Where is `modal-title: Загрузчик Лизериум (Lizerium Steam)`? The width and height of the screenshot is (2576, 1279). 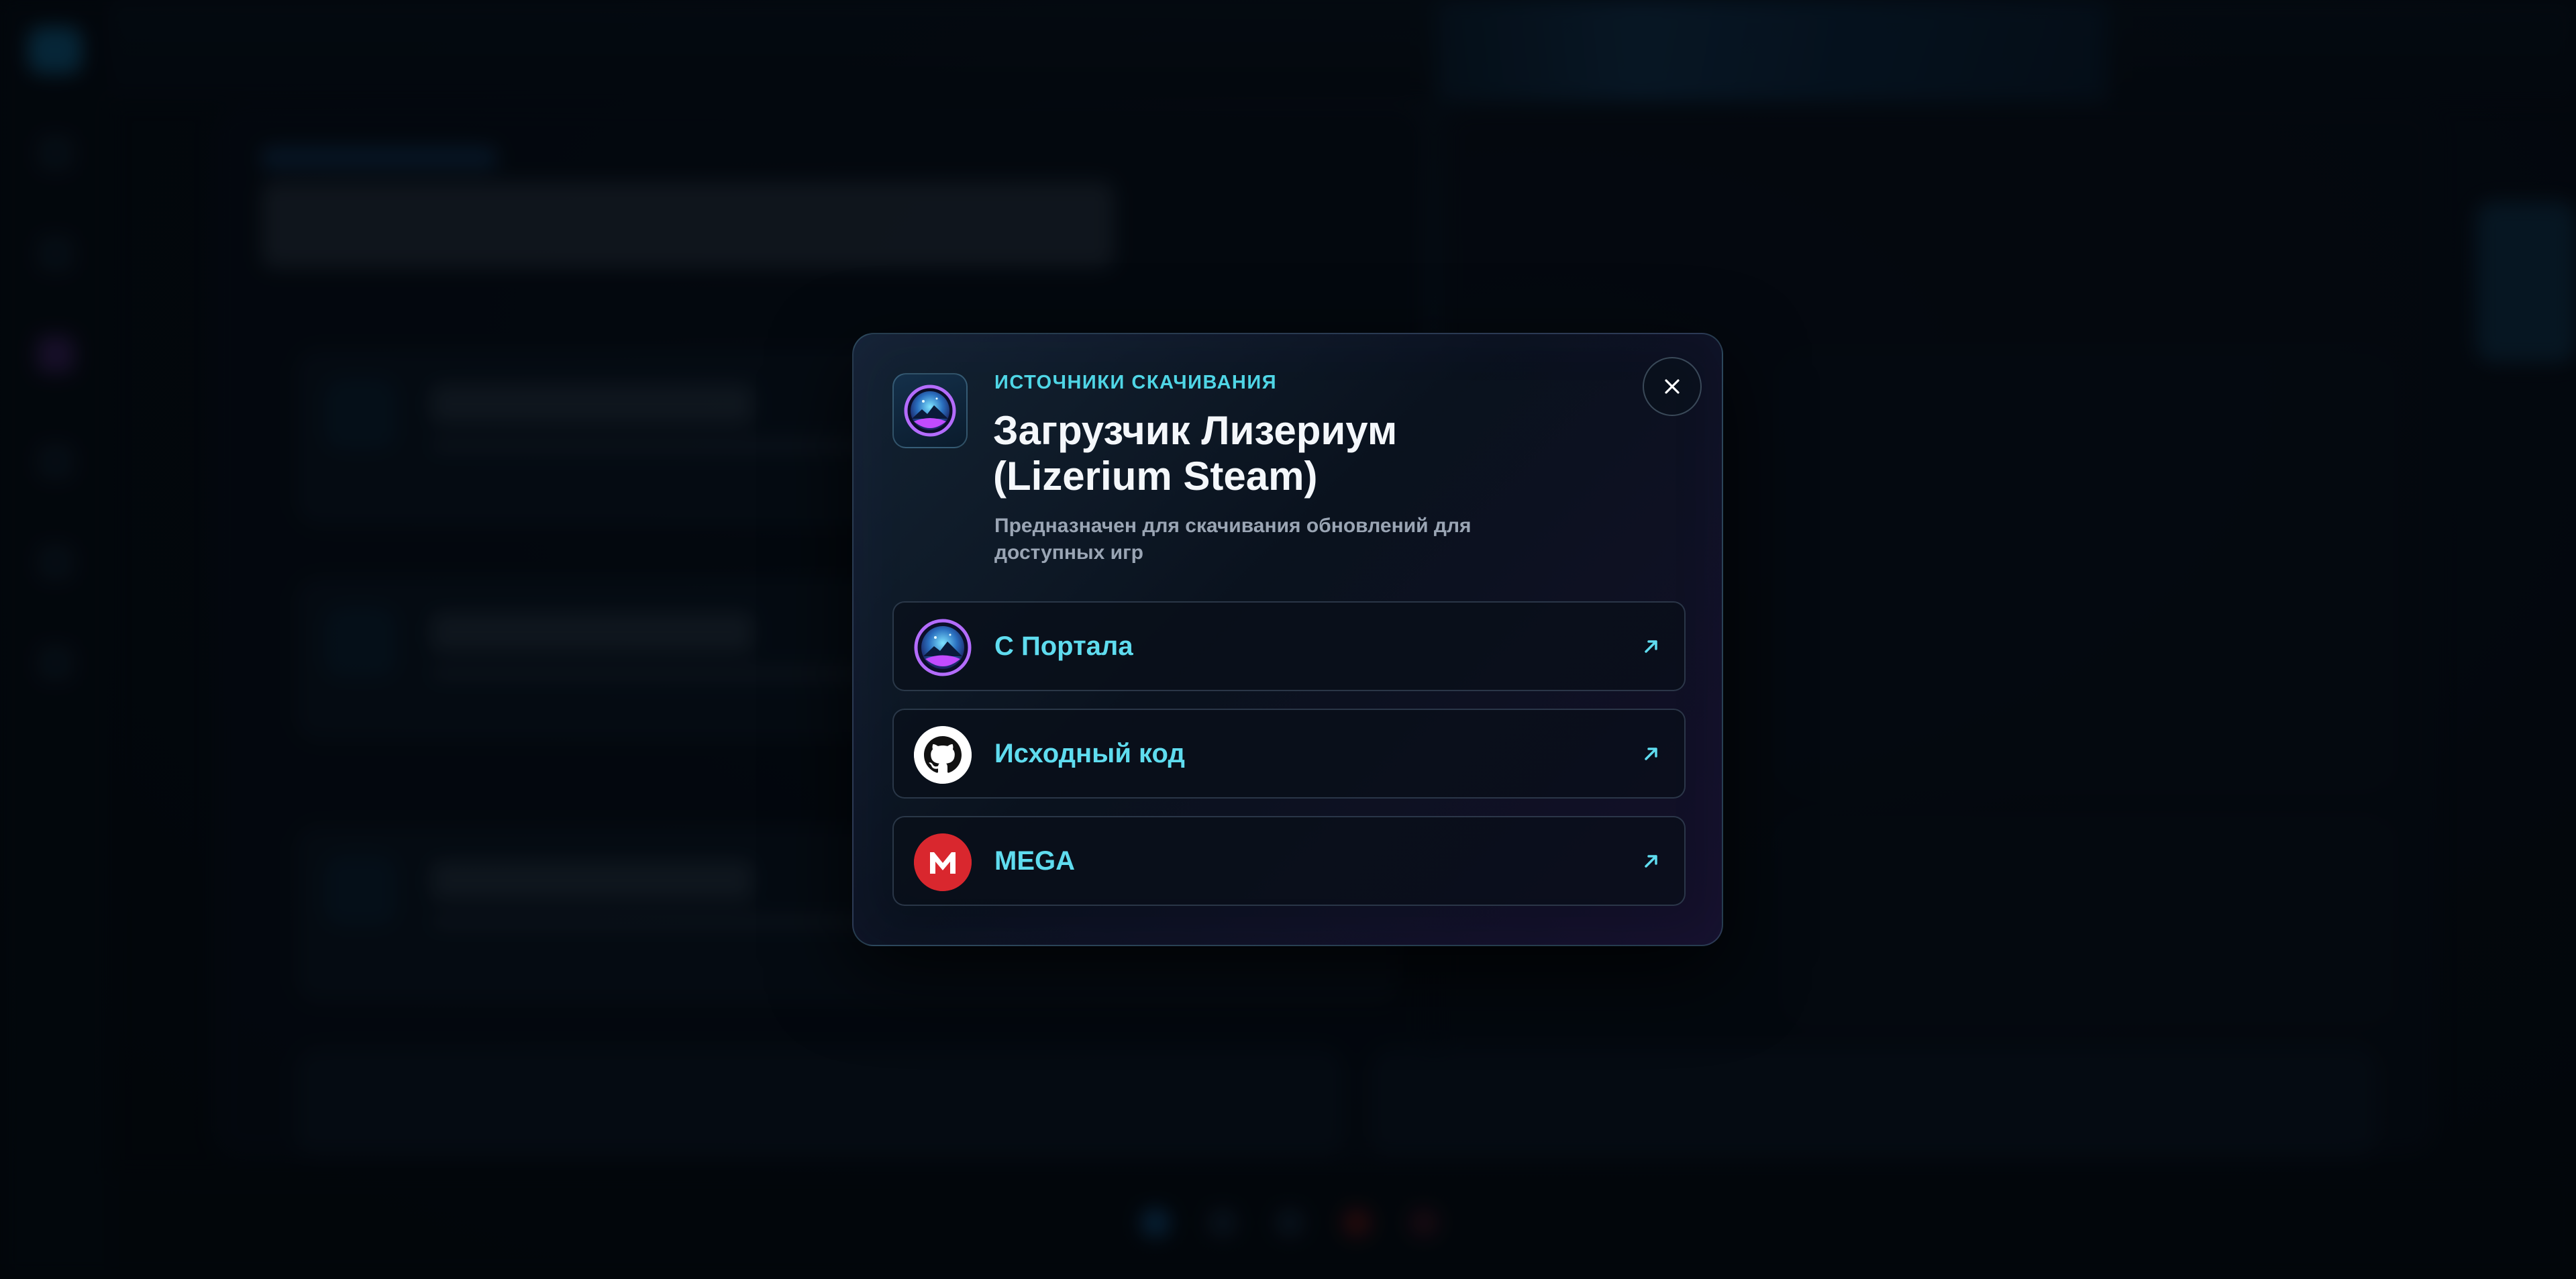
modal-title: Загрузчик Лизериум (Lizerium Steam) is located at coordinates (1195, 453).